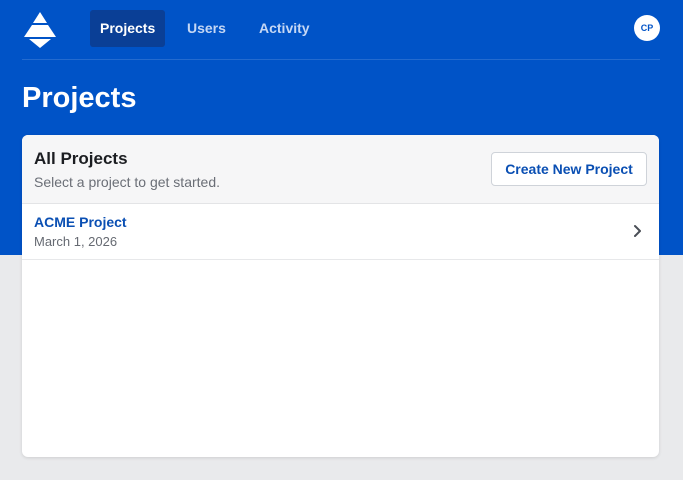 This screenshot has width=683, height=480. Describe the element at coordinates (638, 231) in the screenshot. I see `chevron-right-icon` at that location.